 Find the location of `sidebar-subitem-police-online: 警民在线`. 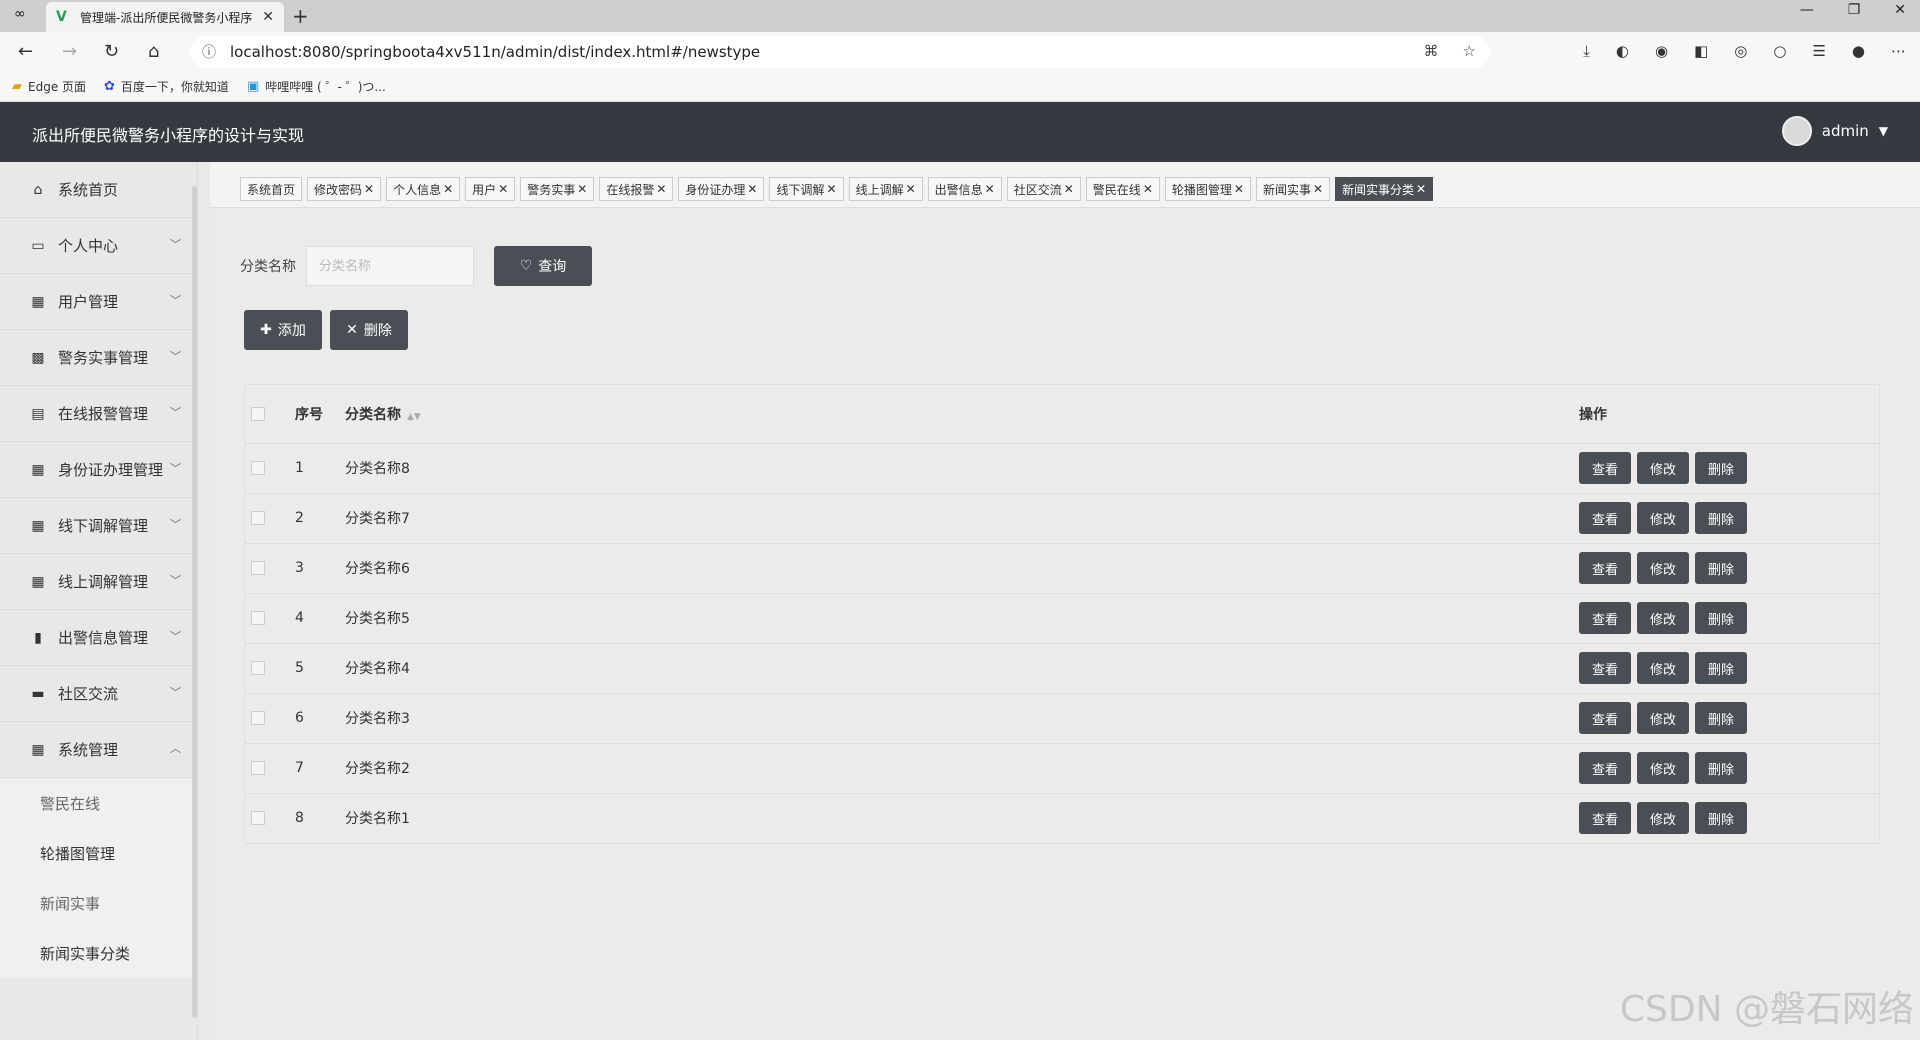

sidebar-subitem-police-online: 警民在线 is located at coordinates (98, 803).